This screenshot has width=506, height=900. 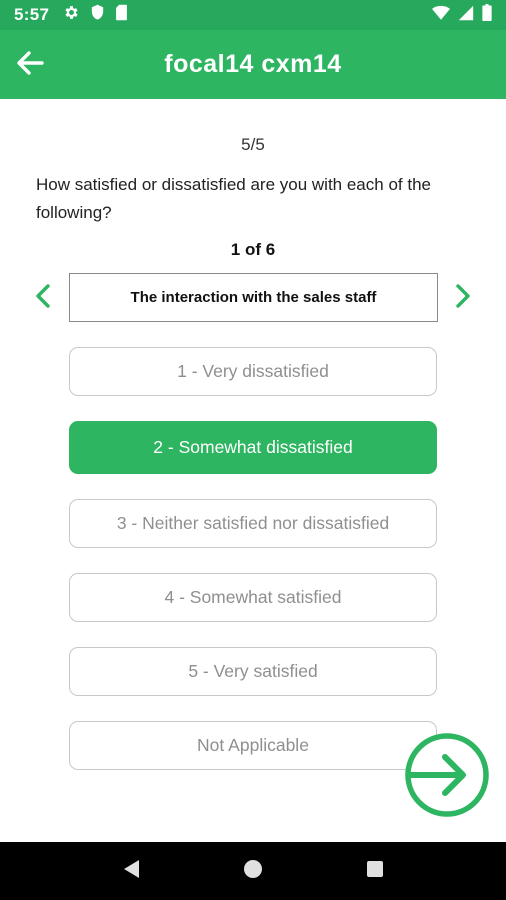 I want to click on option-not-applicable: Not Applicable, so click(x=253, y=745).